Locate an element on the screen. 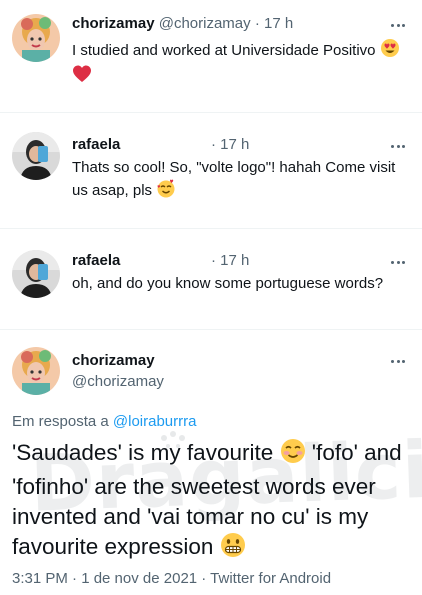 Image resolution: width=422 pixels, height=595 pixels. reply-to-link: @loiraburrra is located at coordinates (155, 421).